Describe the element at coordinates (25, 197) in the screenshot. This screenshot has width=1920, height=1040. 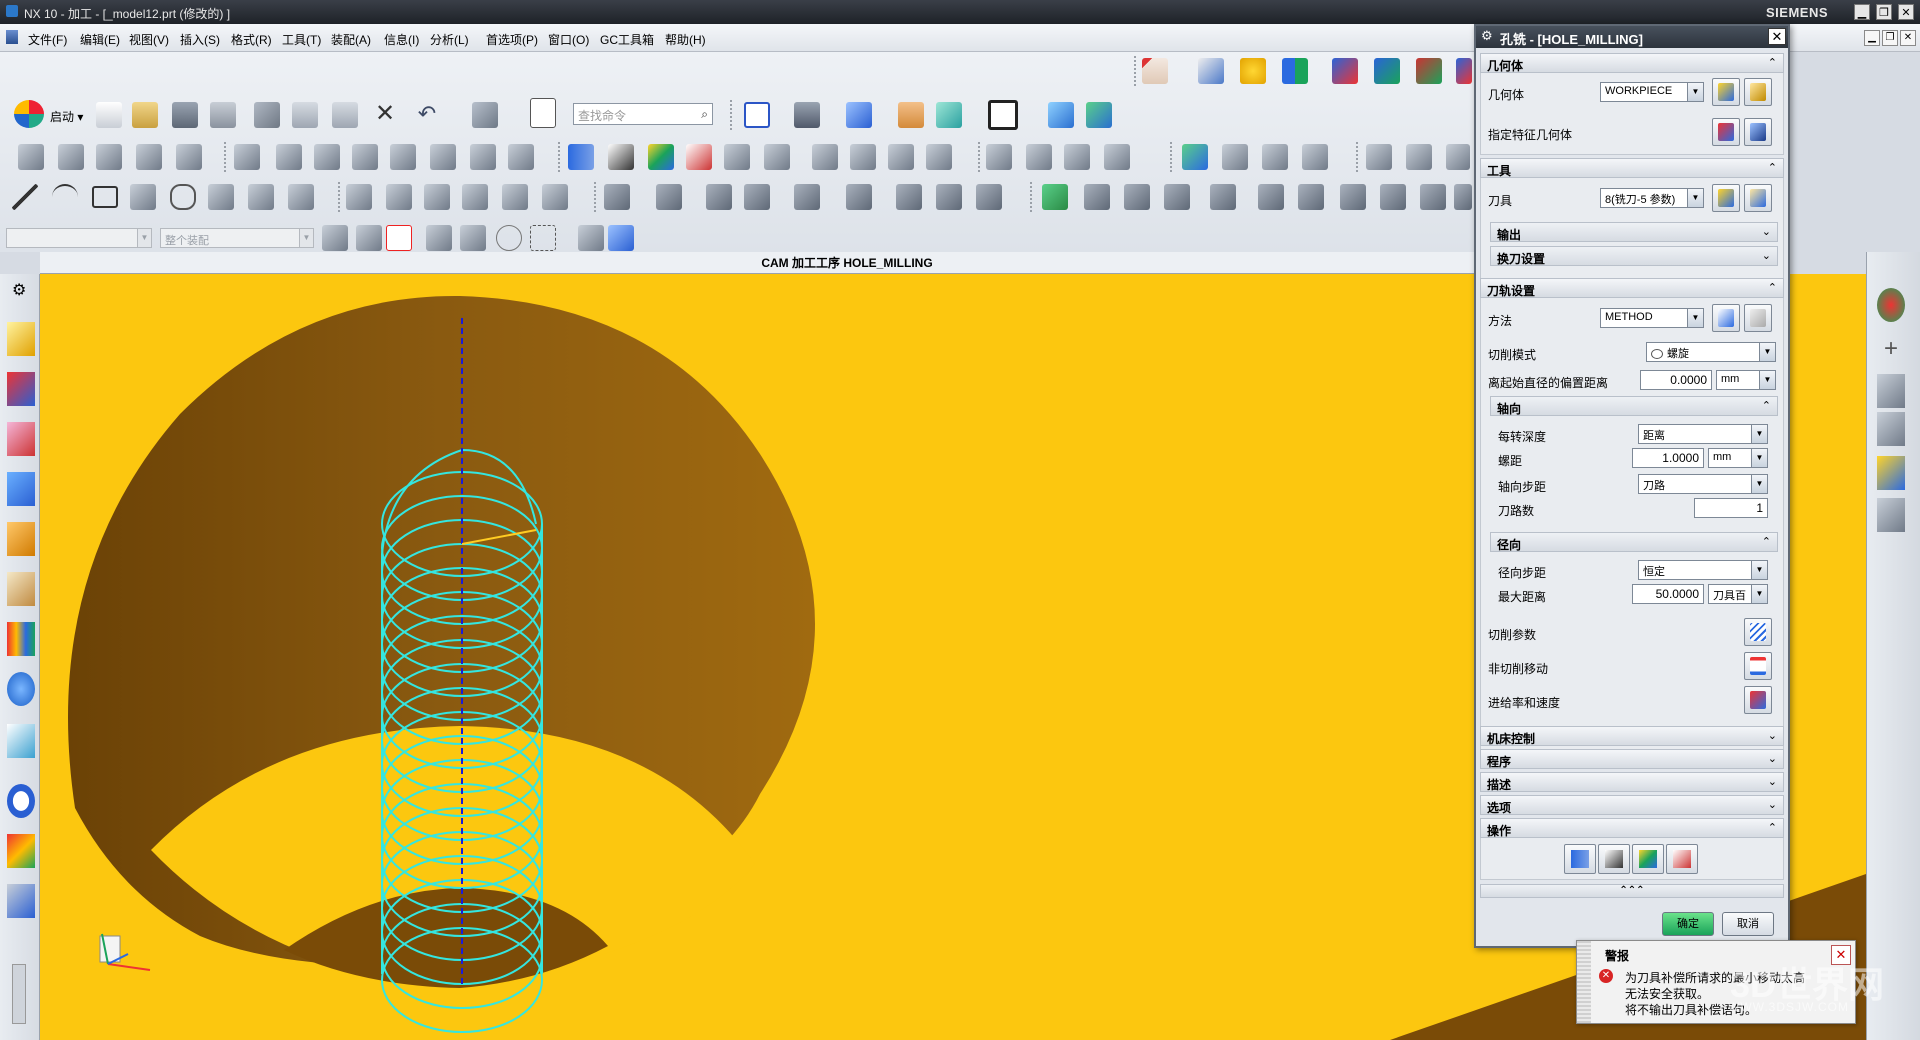
I see `line-icon` at that location.